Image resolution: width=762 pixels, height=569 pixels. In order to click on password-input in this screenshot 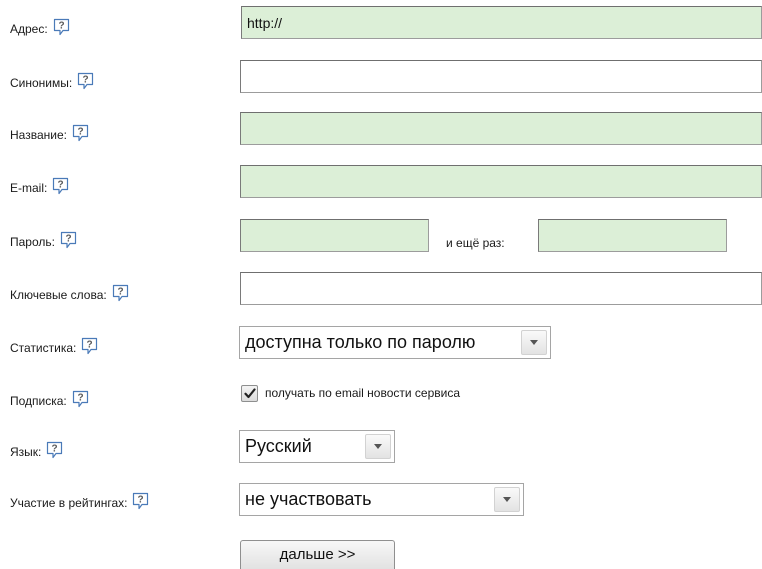, I will do `click(334, 235)`.